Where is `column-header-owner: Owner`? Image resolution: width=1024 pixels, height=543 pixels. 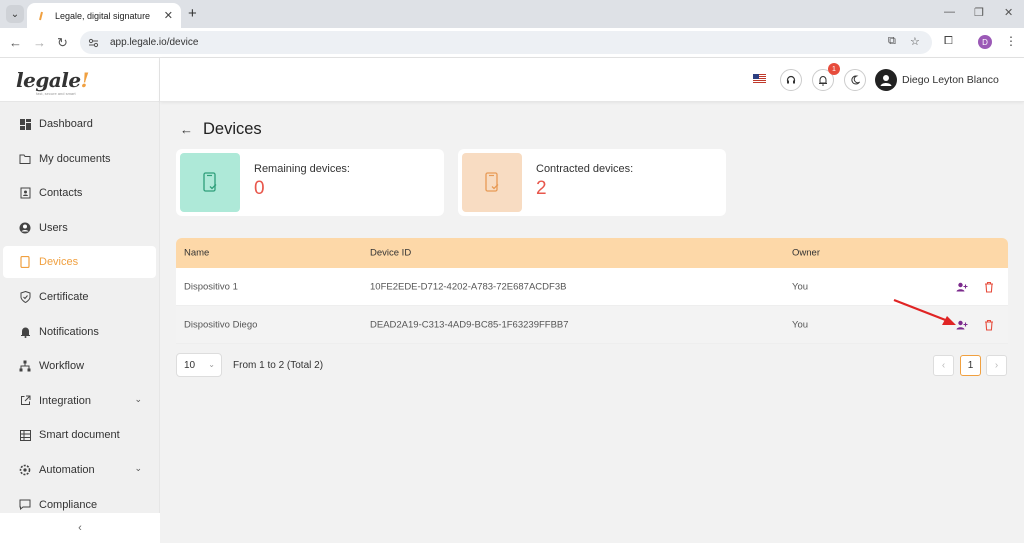 column-header-owner: Owner is located at coordinates (806, 253).